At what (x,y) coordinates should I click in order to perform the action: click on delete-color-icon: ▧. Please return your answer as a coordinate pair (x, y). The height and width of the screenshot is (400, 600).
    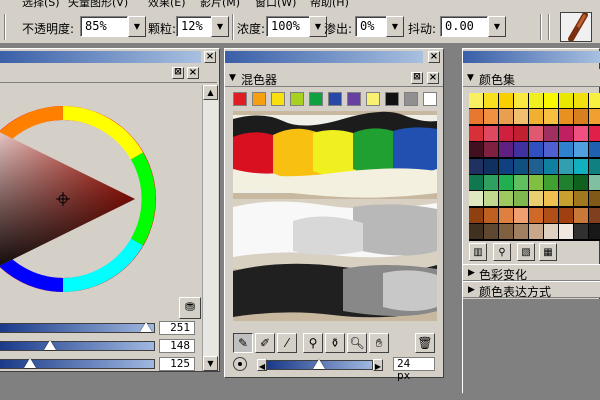
    Looking at the image, I should click on (526, 252).